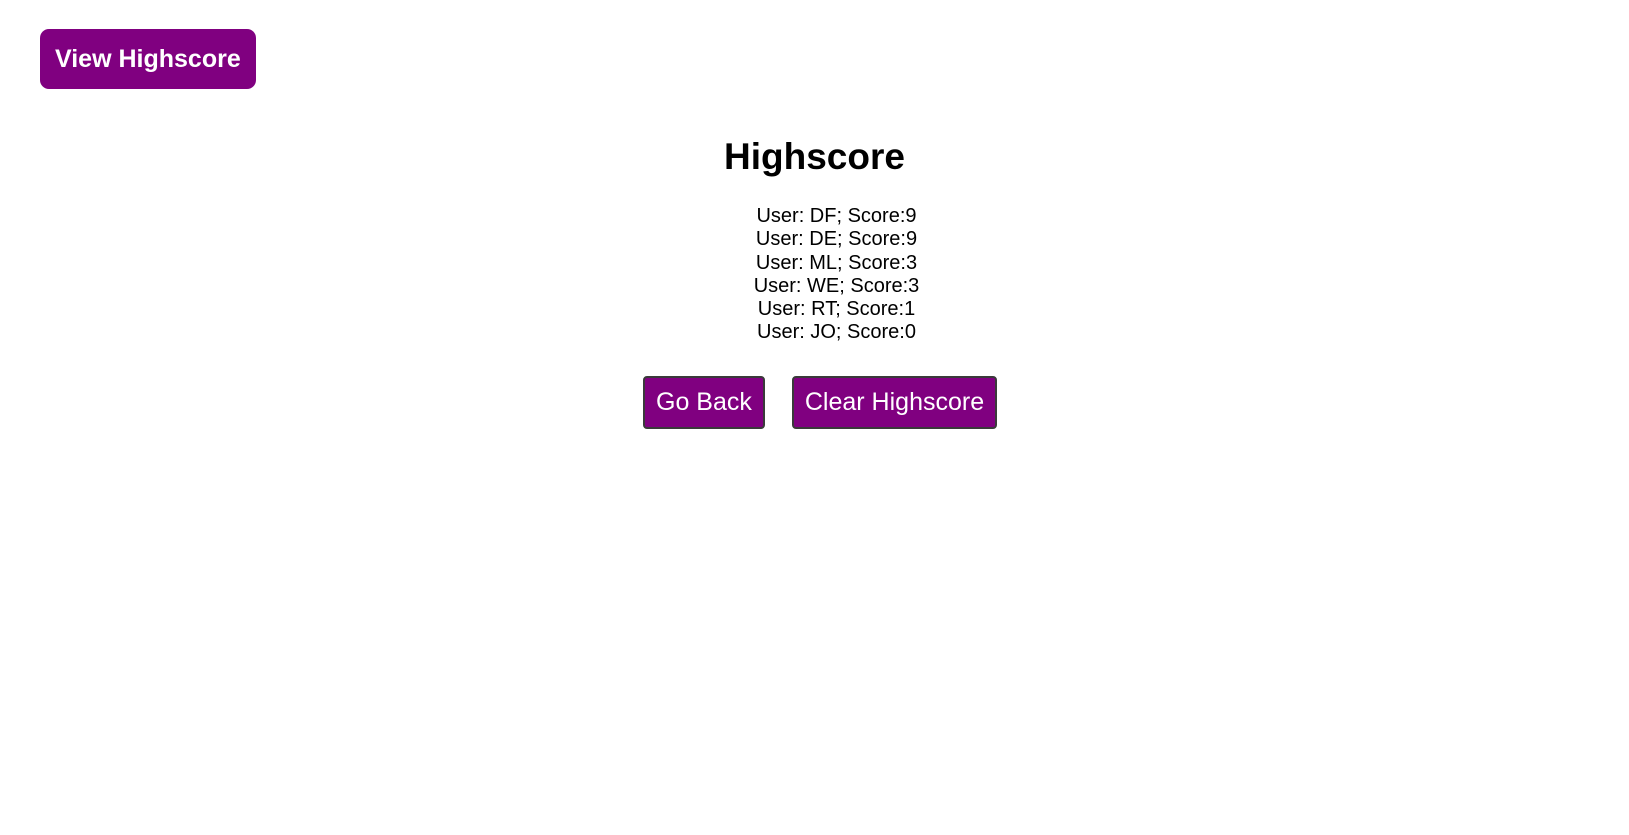  I want to click on page-title: Highscore, so click(814, 156).